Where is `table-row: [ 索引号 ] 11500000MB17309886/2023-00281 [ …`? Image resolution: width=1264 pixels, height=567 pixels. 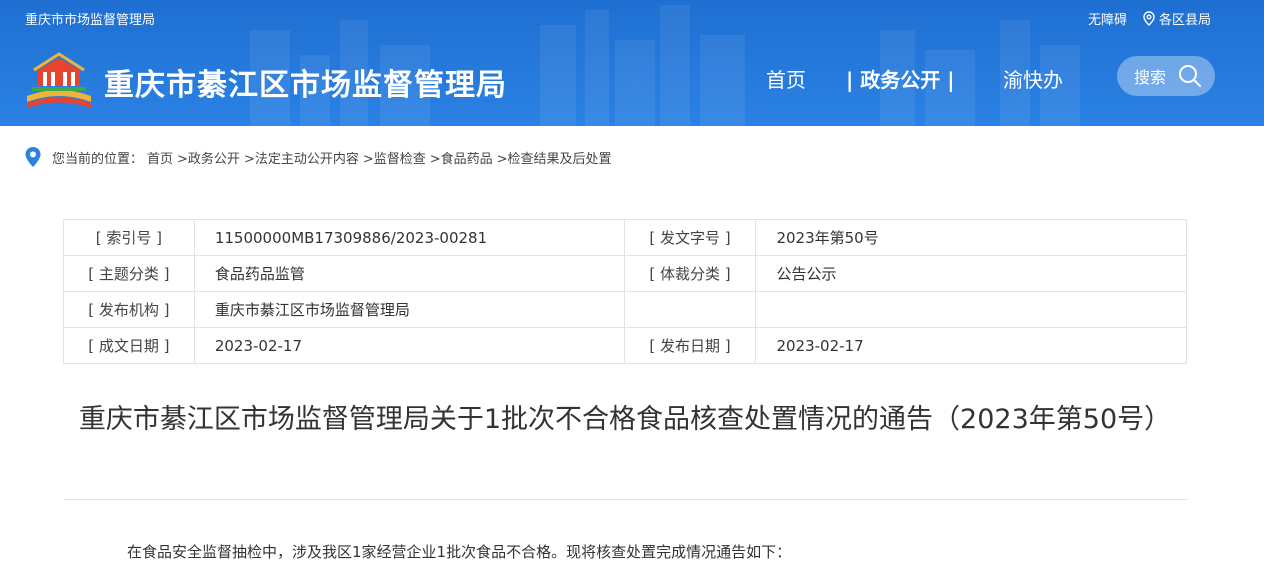 table-row: [ 索引号 ] 11500000MB17309886/2023-00281 [ … is located at coordinates (625, 237).